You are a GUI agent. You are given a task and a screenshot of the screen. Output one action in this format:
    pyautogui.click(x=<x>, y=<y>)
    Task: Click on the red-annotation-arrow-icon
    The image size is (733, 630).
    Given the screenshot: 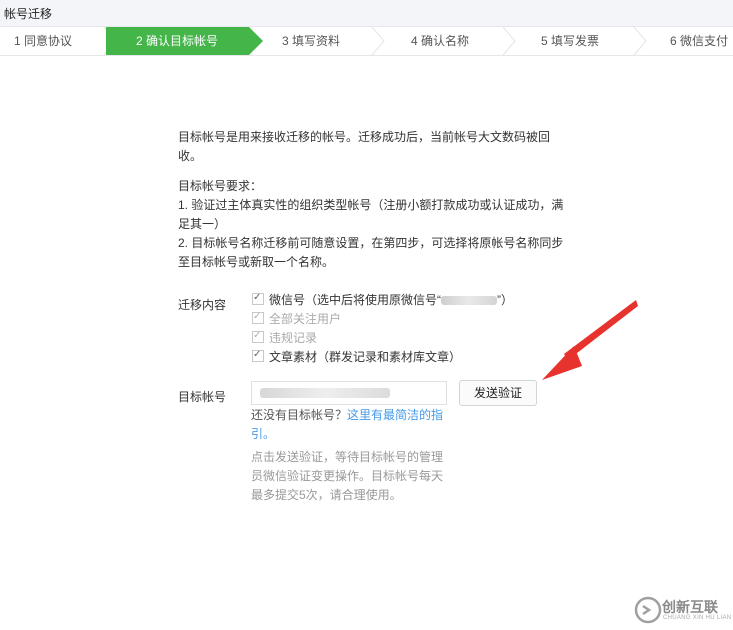 What is the action you would take?
    pyautogui.click(x=590, y=340)
    